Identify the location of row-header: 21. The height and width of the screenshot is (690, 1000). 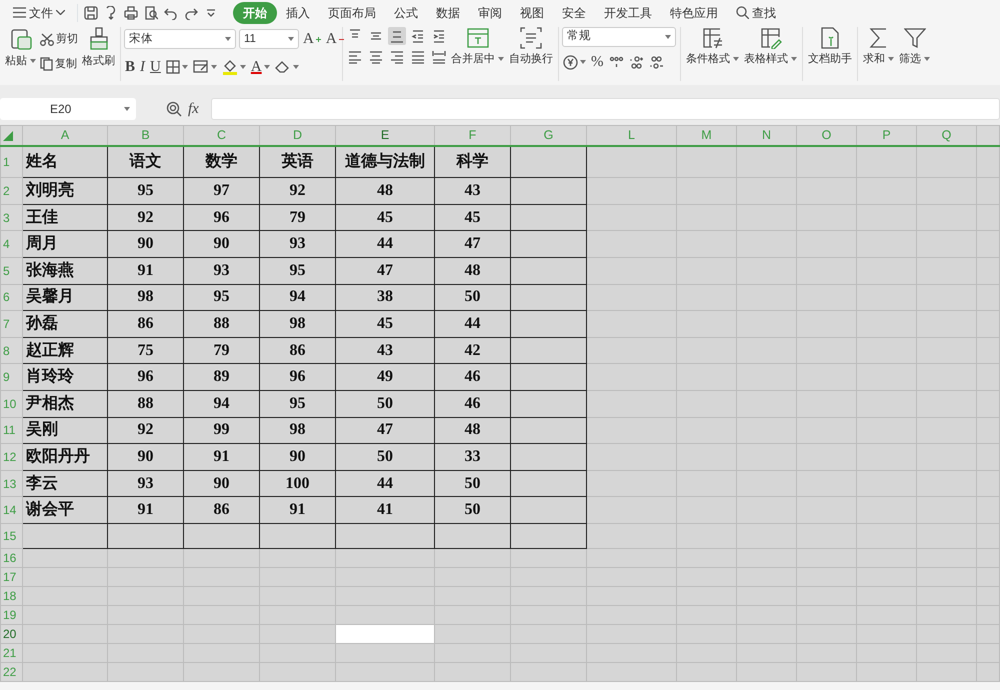
(11, 652).